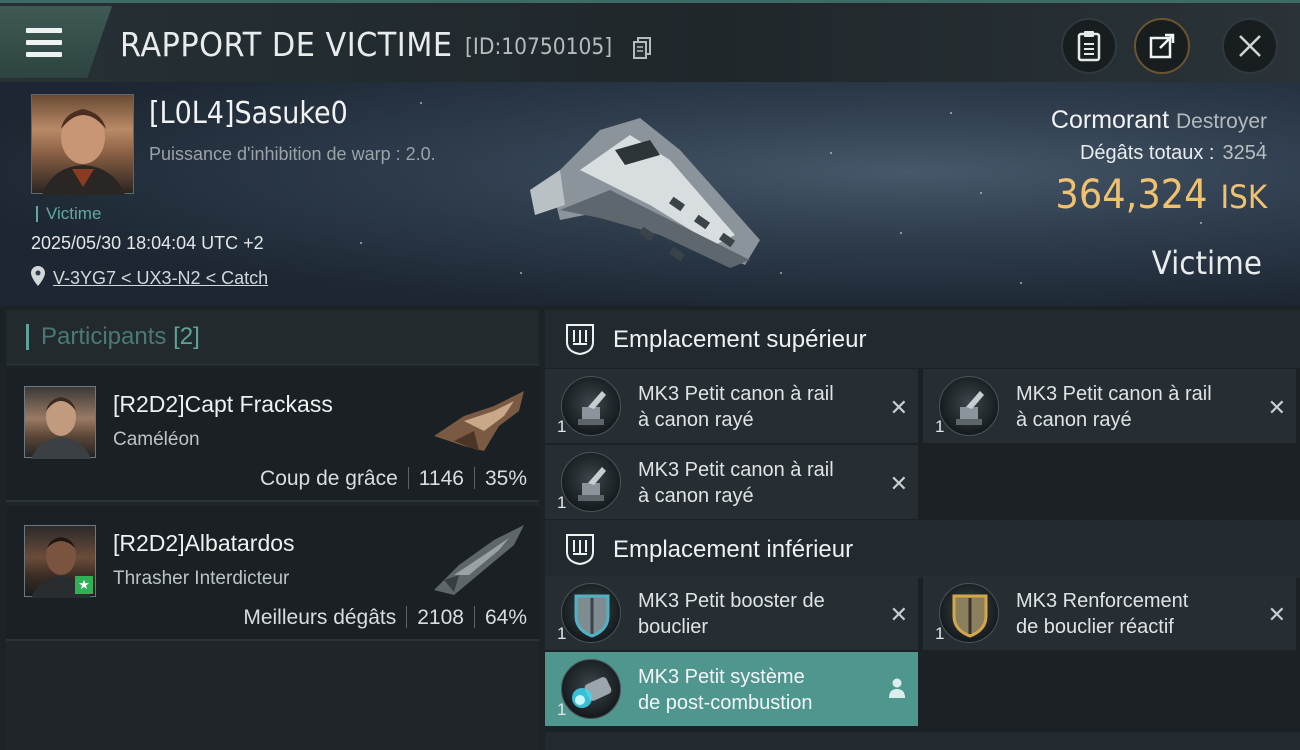 The height and width of the screenshot is (750, 1300). What do you see at coordinates (82, 144) in the screenshot?
I see `victim-avatar` at bounding box center [82, 144].